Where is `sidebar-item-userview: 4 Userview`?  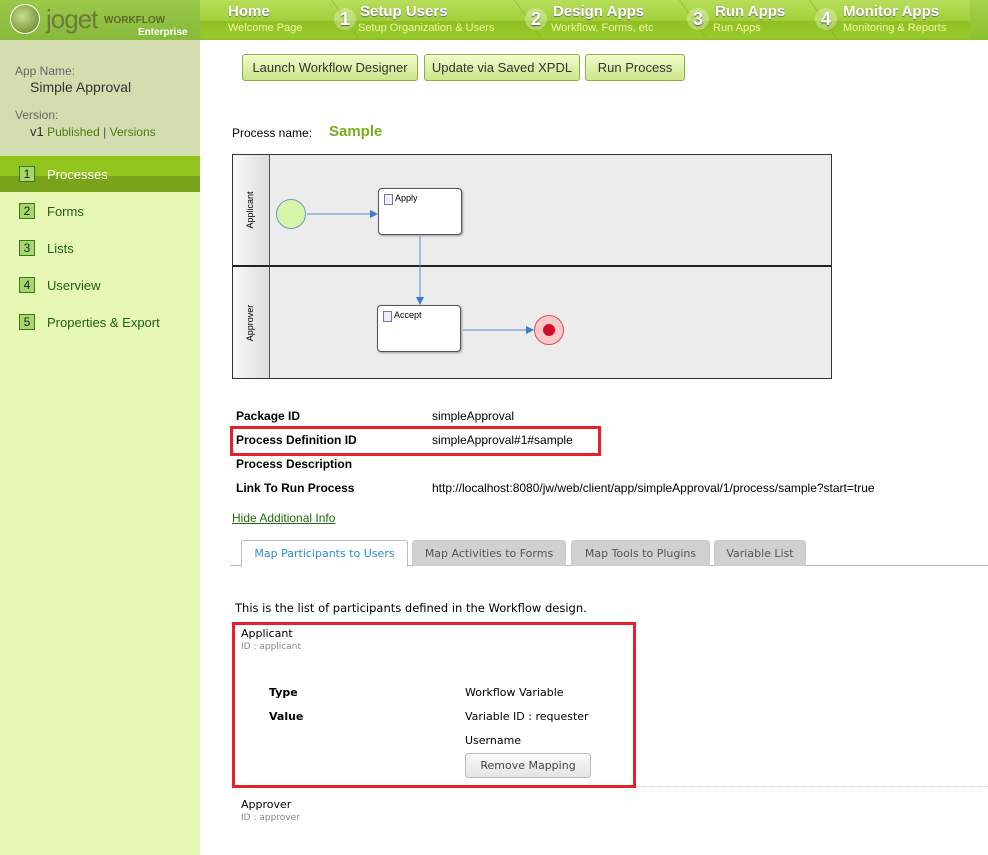 sidebar-item-userview: 4 Userview is located at coordinates (100, 285).